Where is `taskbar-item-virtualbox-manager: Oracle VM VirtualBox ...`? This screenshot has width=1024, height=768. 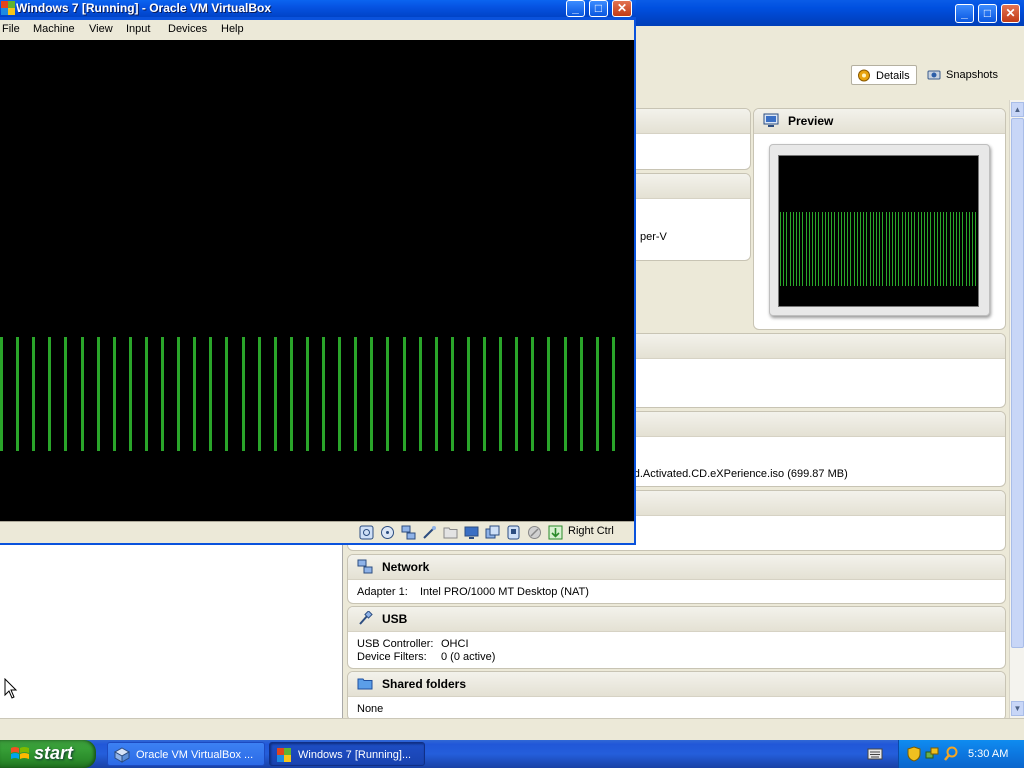 taskbar-item-virtualbox-manager: Oracle VM VirtualBox ... is located at coordinates (186, 754).